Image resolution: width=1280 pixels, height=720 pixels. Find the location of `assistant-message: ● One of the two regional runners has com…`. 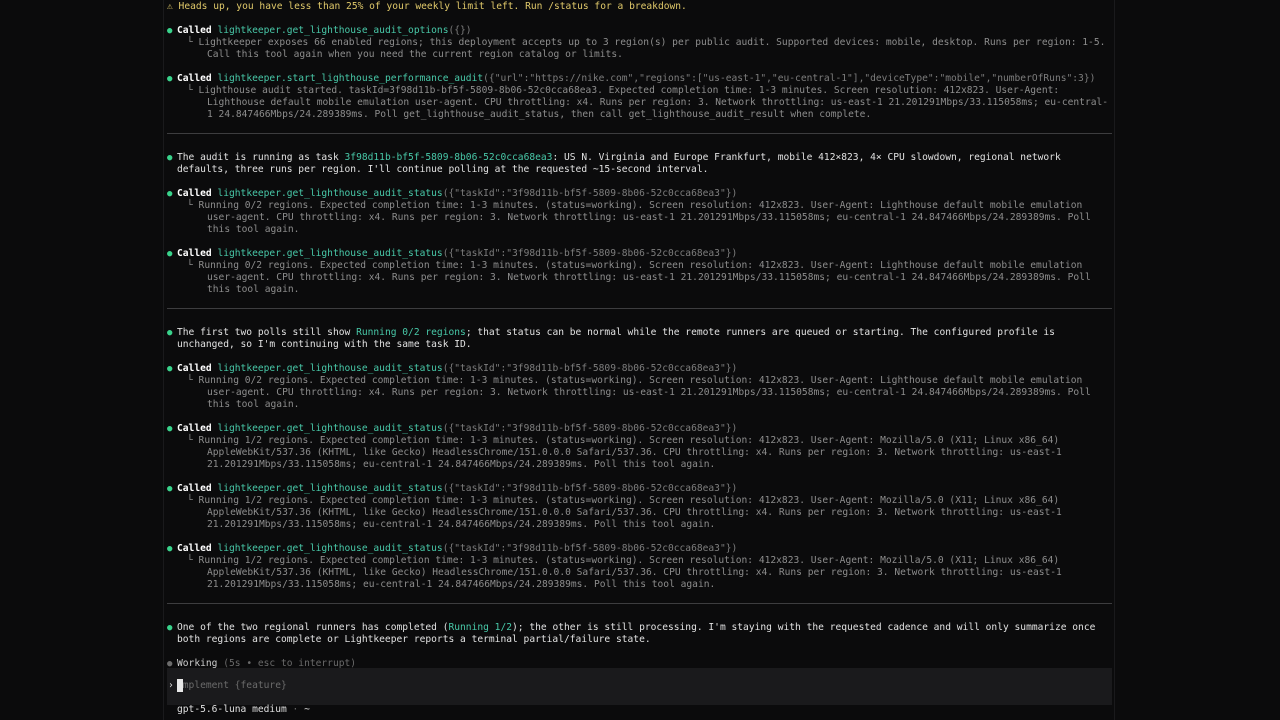

assistant-message: ● One of the two regional runners has com… is located at coordinates (639, 634).